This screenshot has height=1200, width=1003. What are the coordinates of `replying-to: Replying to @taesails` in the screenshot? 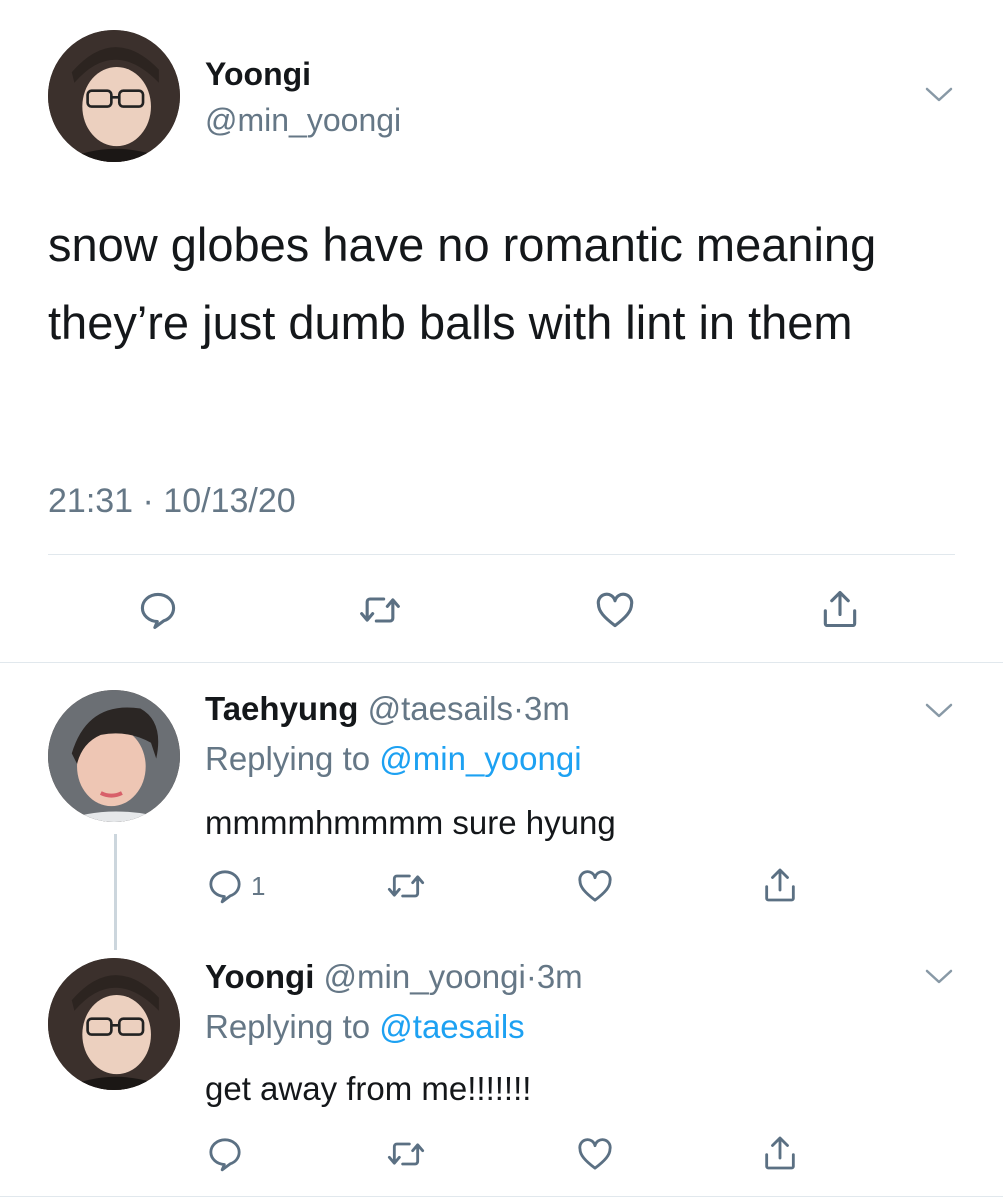 It's located at (365, 1027).